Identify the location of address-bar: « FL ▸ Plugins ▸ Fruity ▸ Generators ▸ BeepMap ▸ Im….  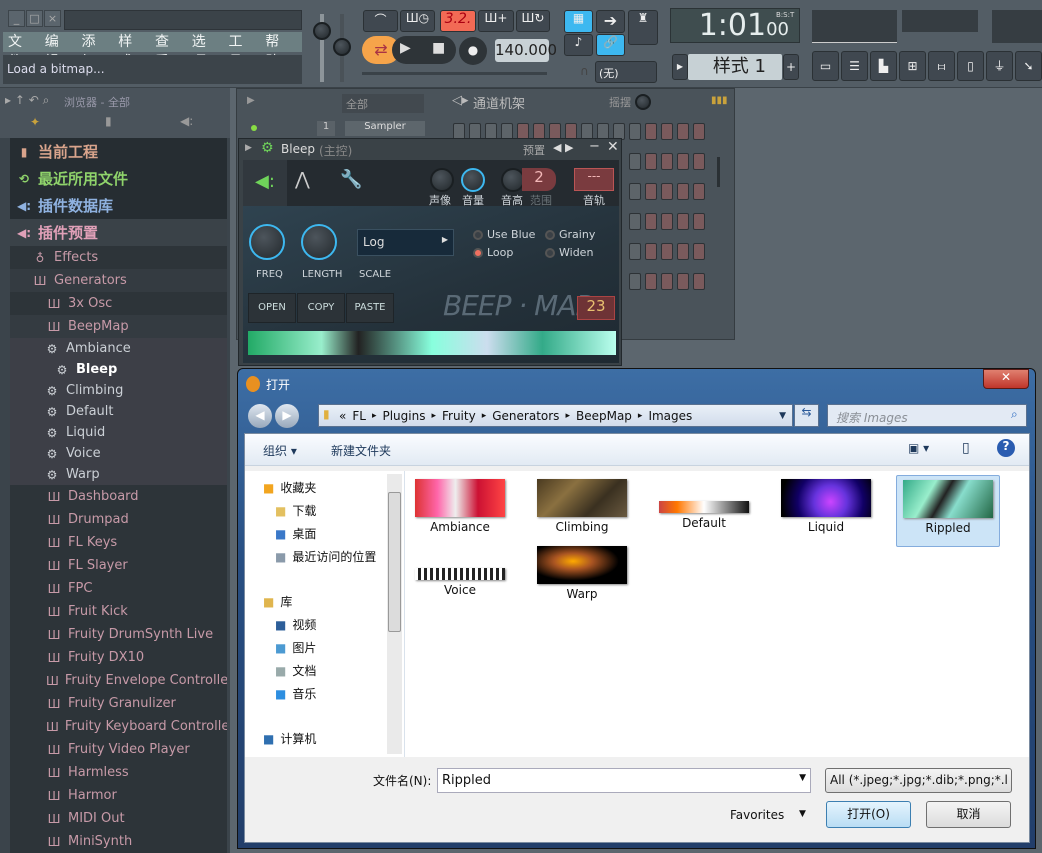
(555, 415).